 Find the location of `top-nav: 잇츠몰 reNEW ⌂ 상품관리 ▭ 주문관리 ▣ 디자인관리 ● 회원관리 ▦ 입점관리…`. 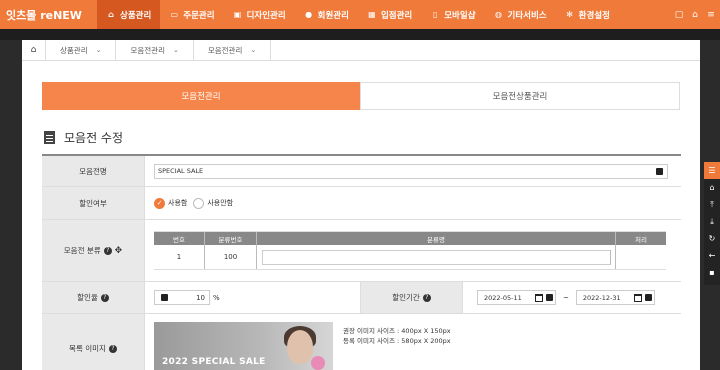

top-nav: 잇츠몰 reNEW ⌂ 상품관리 ▭ 주문관리 ▣ 디자인관리 ● 회원관리 ▦ 입점관리… is located at coordinates (360, 14).